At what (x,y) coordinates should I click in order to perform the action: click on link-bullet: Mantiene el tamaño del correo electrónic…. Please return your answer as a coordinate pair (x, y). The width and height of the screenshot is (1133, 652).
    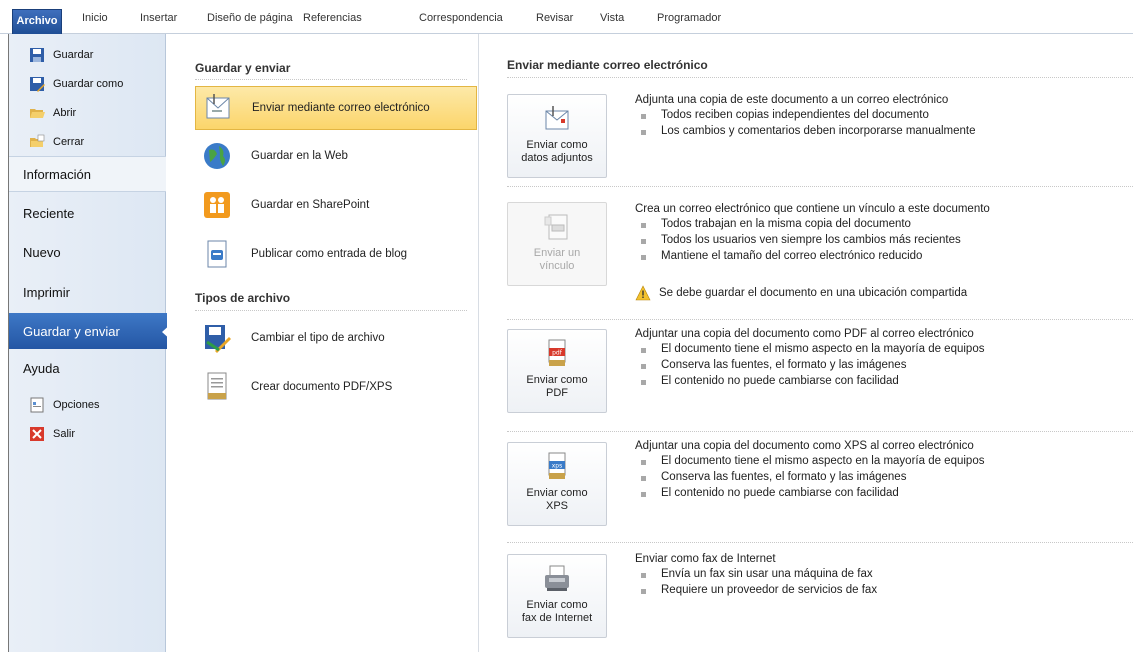
    Looking at the image, I should click on (812, 256).